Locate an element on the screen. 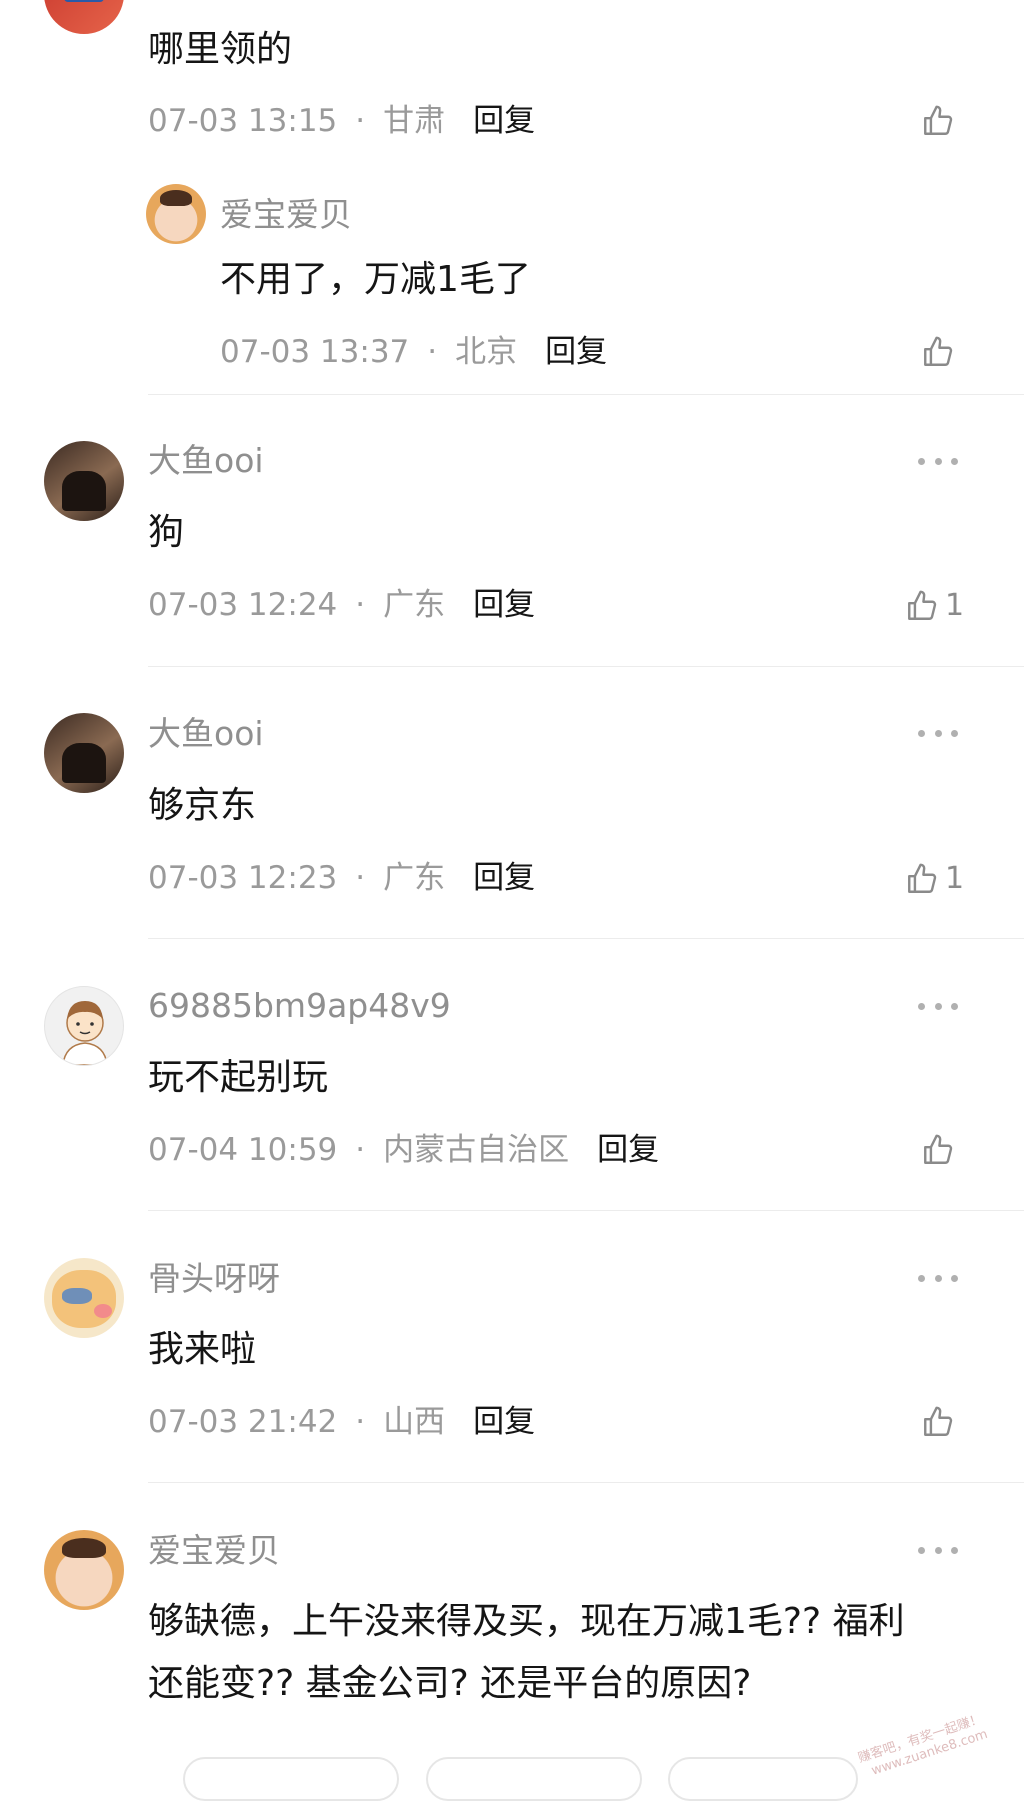 This screenshot has width=1024, height=1801. comment-1-like-button is located at coordinates (938, 352).